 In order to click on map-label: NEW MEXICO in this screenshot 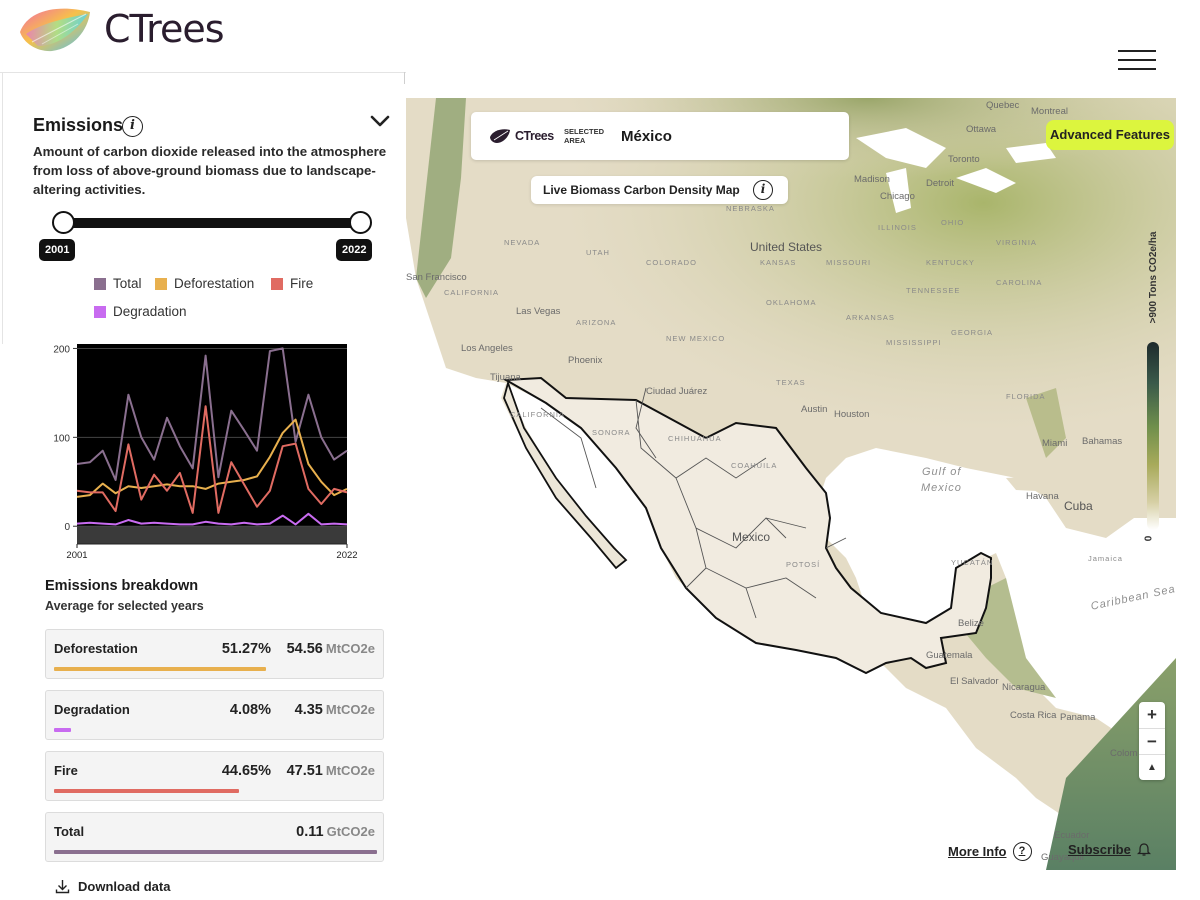, I will do `click(696, 338)`.